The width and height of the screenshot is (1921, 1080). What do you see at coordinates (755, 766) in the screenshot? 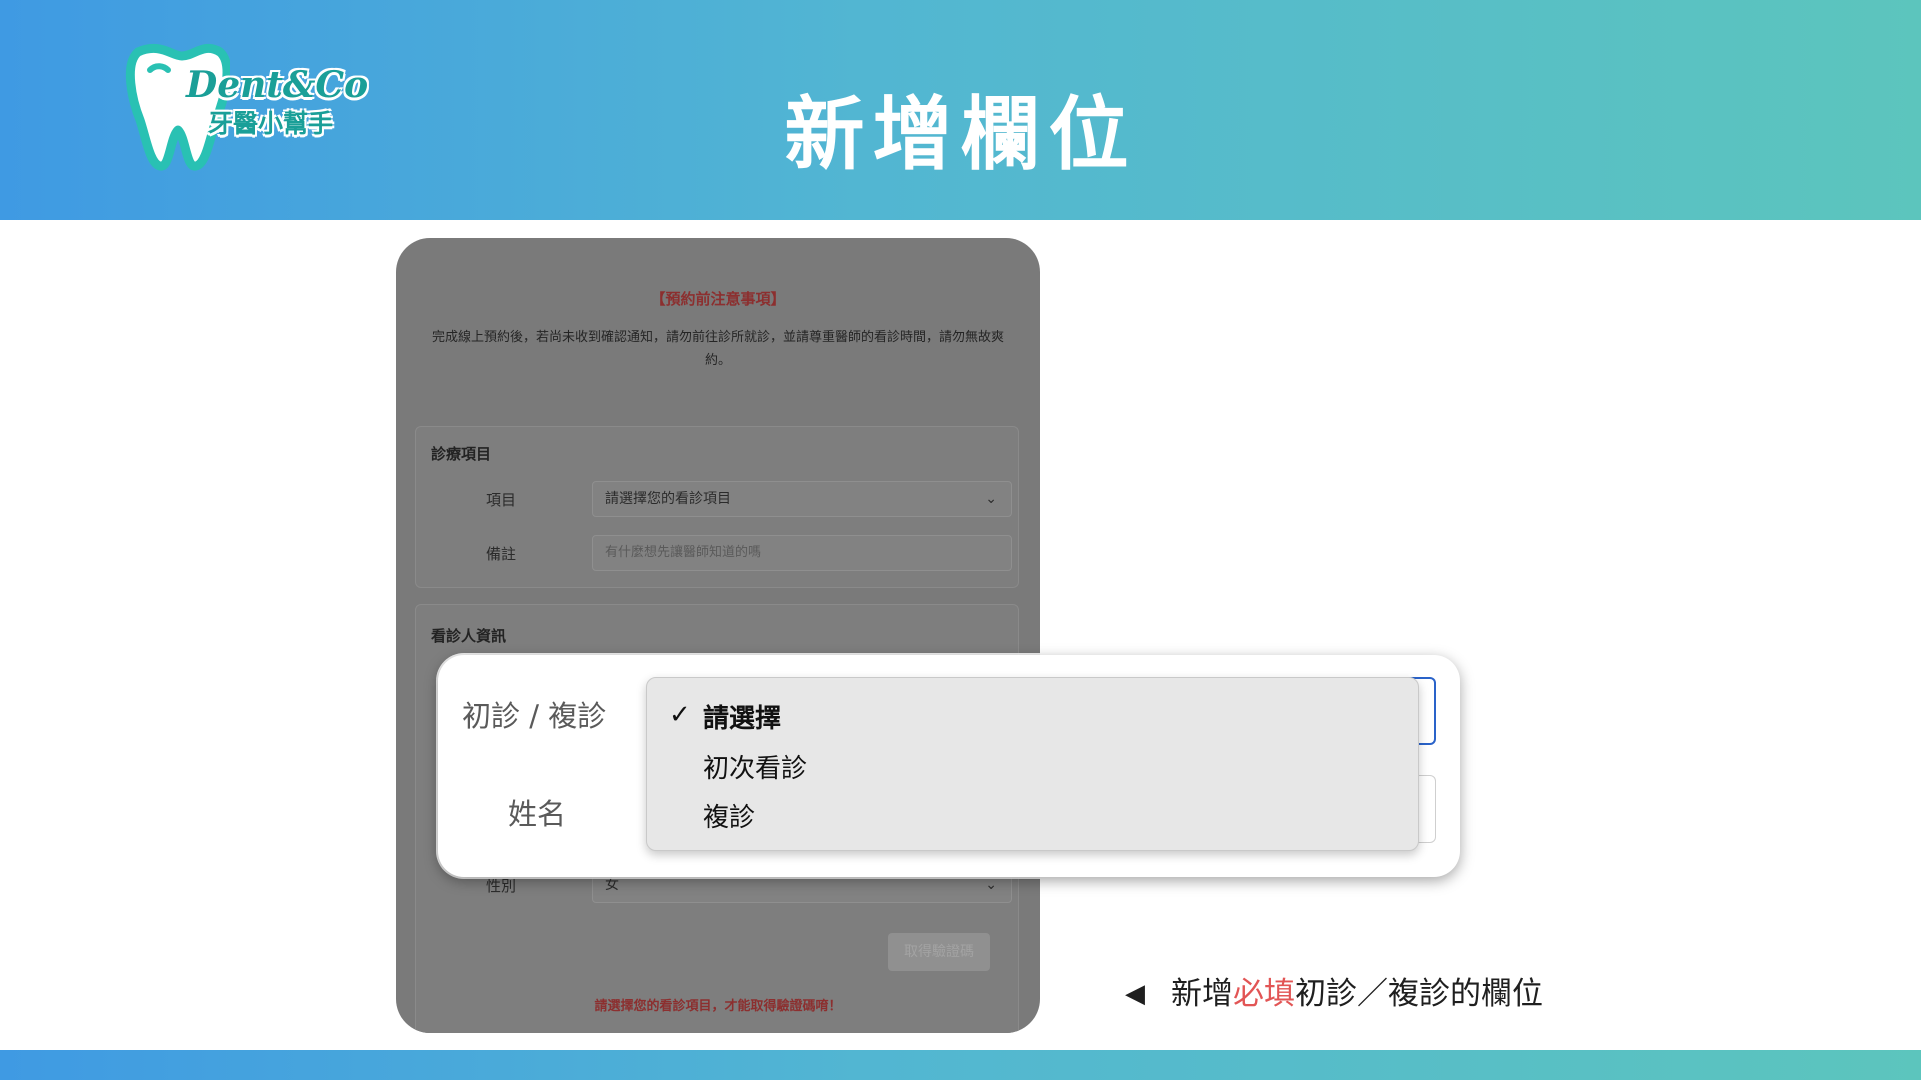
I see `option-first-visit: 初次看診` at bounding box center [755, 766].